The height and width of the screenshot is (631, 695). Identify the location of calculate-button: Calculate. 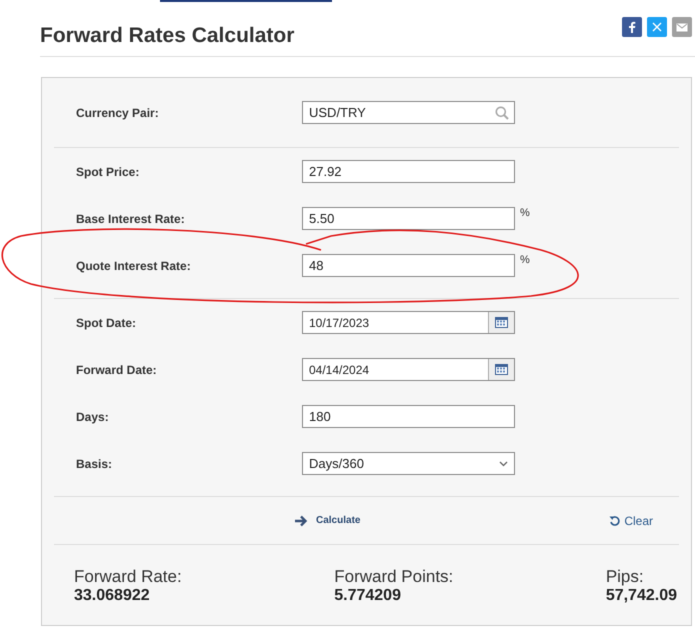
(327, 520).